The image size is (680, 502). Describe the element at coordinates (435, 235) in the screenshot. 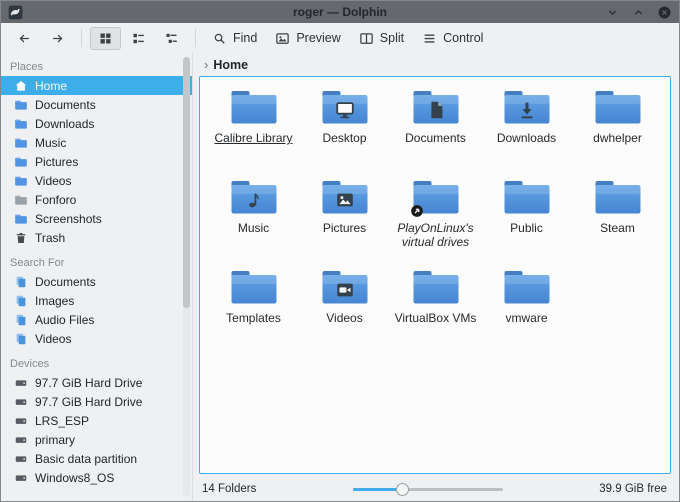

I see `file-label: PlayOnLinux's virtual drives` at that location.